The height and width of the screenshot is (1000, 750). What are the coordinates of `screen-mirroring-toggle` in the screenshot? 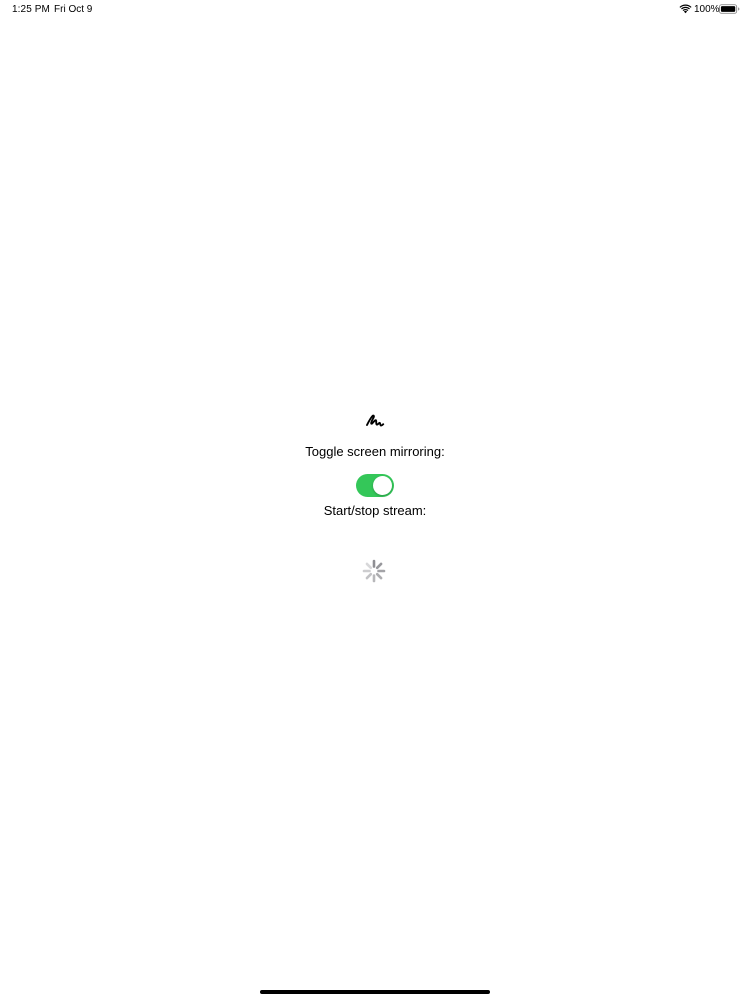 It's located at (375, 485).